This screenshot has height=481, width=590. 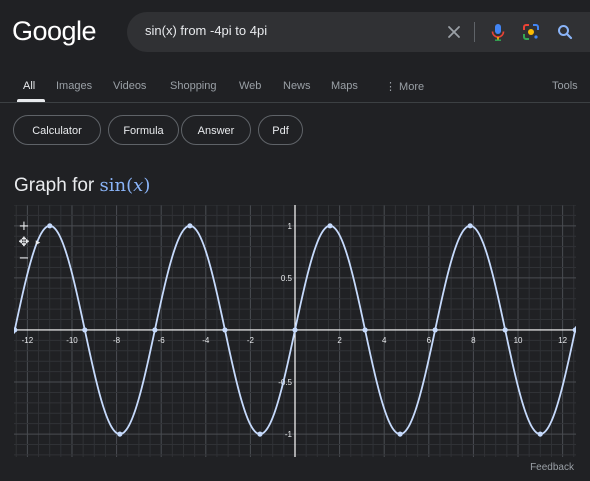 What do you see at coordinates (54, 31) in the screenshot?
I see `google-logo: Google` at bounding box center [54, 31].